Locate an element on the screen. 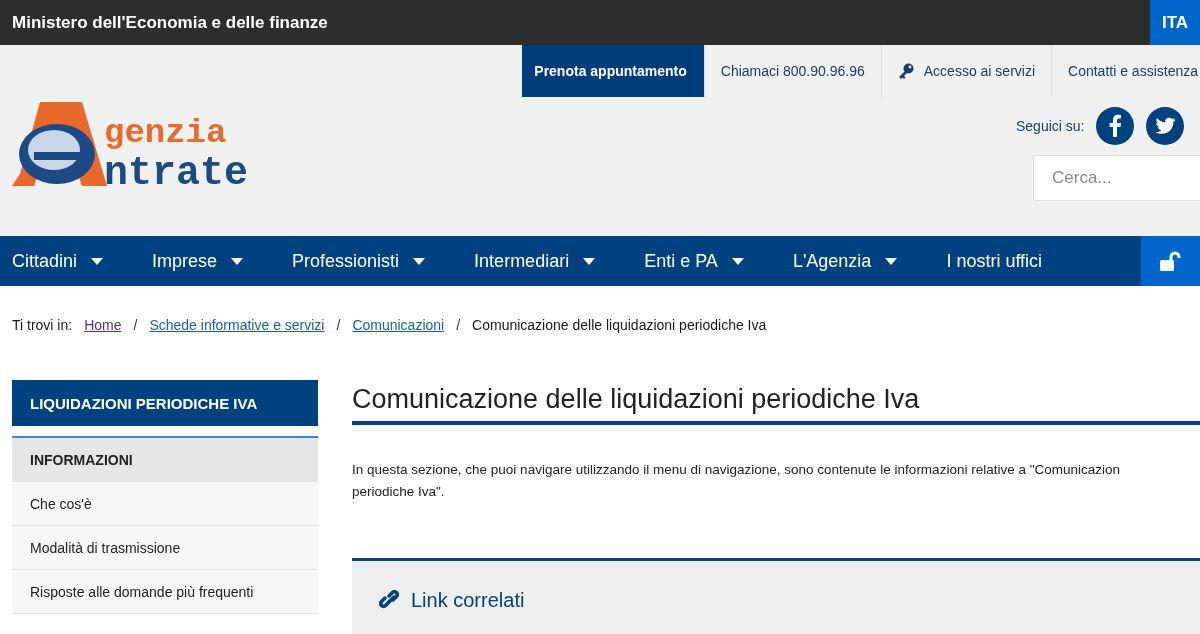 Image resolution: width=1200 pixels, height=634 pixels. social-label: Seguici su: is located at coordinates (1050, 126).